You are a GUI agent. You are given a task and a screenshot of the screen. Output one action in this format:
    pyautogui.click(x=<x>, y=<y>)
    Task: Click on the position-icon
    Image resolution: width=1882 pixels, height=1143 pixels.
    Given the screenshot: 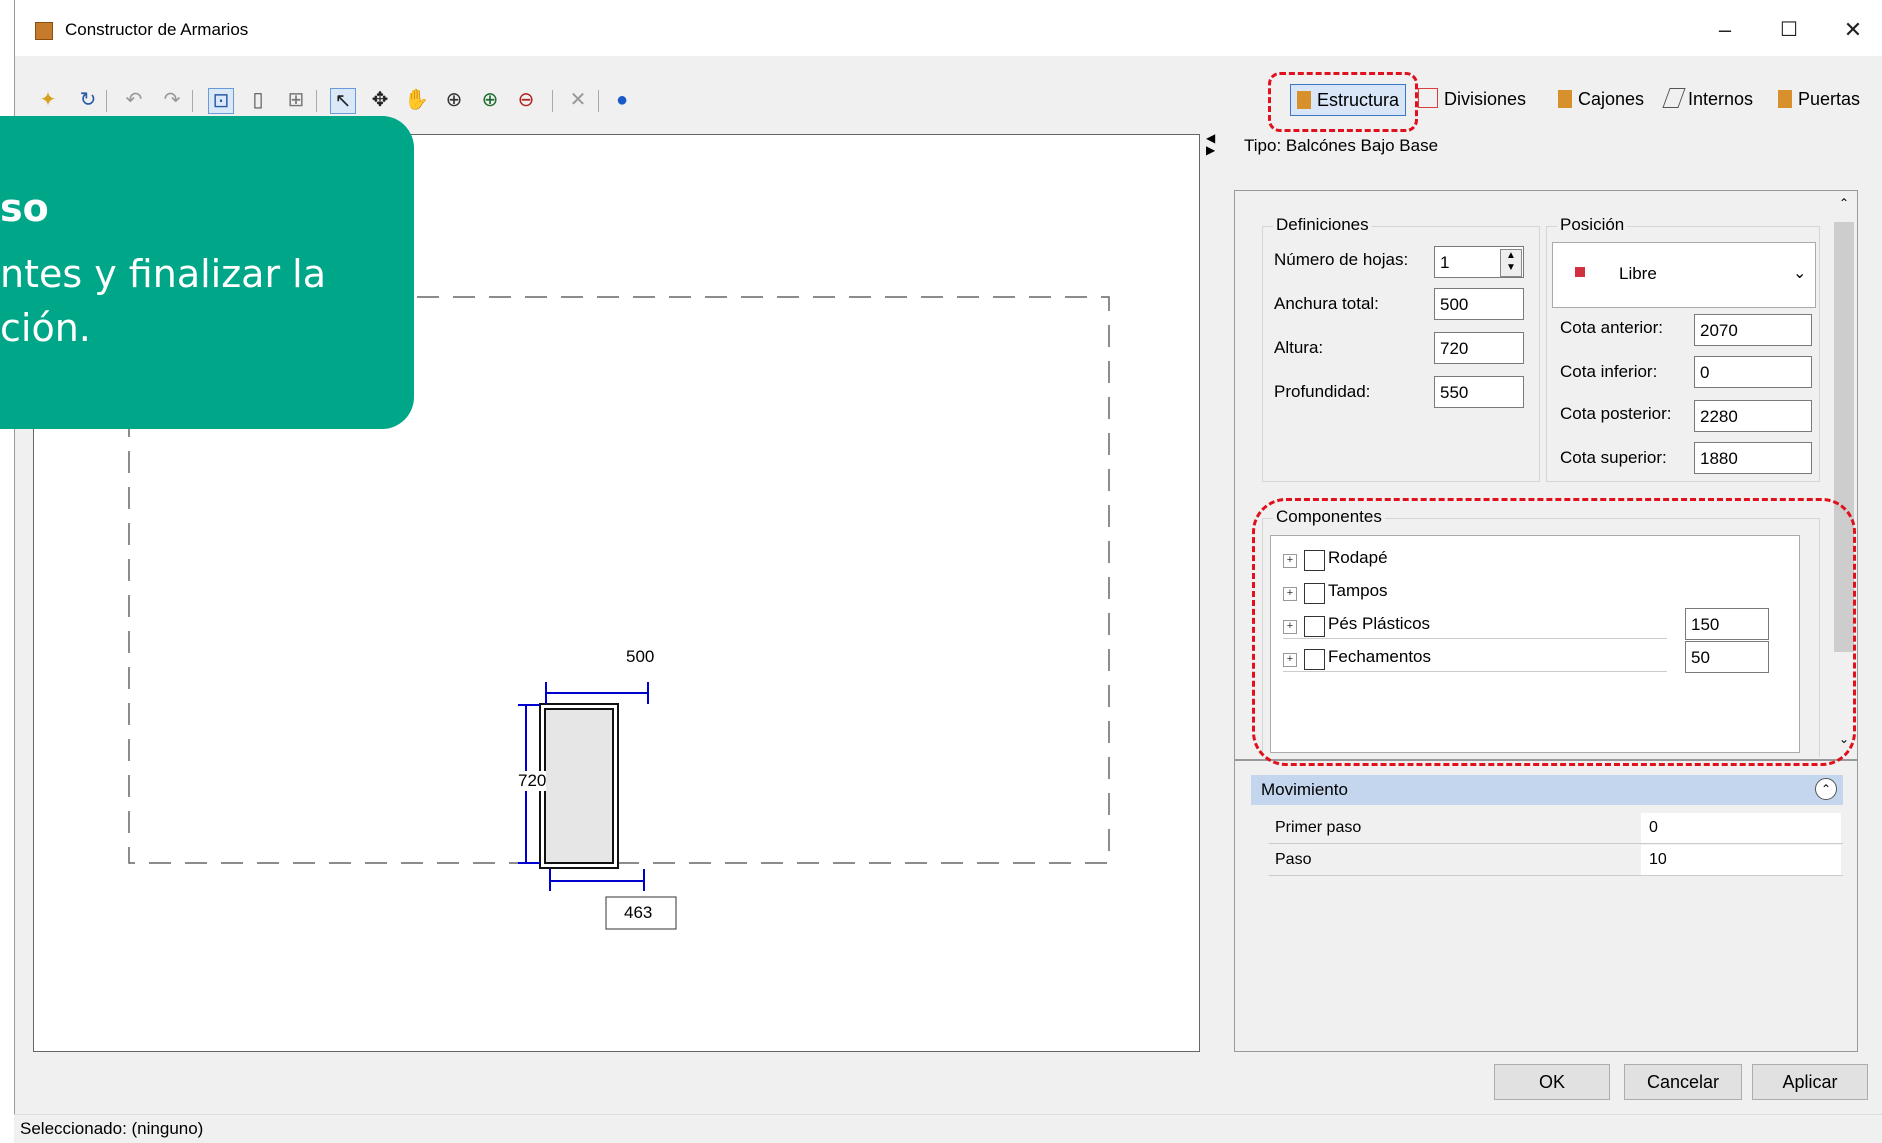 What is the action you would take?
    pyautogui.click(x=1580, y=272)
    